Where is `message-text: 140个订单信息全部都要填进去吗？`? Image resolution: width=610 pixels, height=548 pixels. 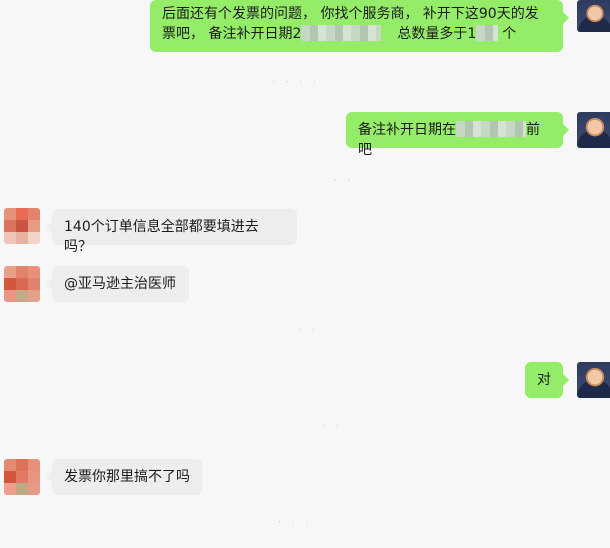
message-text: 140个订单信息全部都要填进去吗？ is located at coordinates (161, 237).